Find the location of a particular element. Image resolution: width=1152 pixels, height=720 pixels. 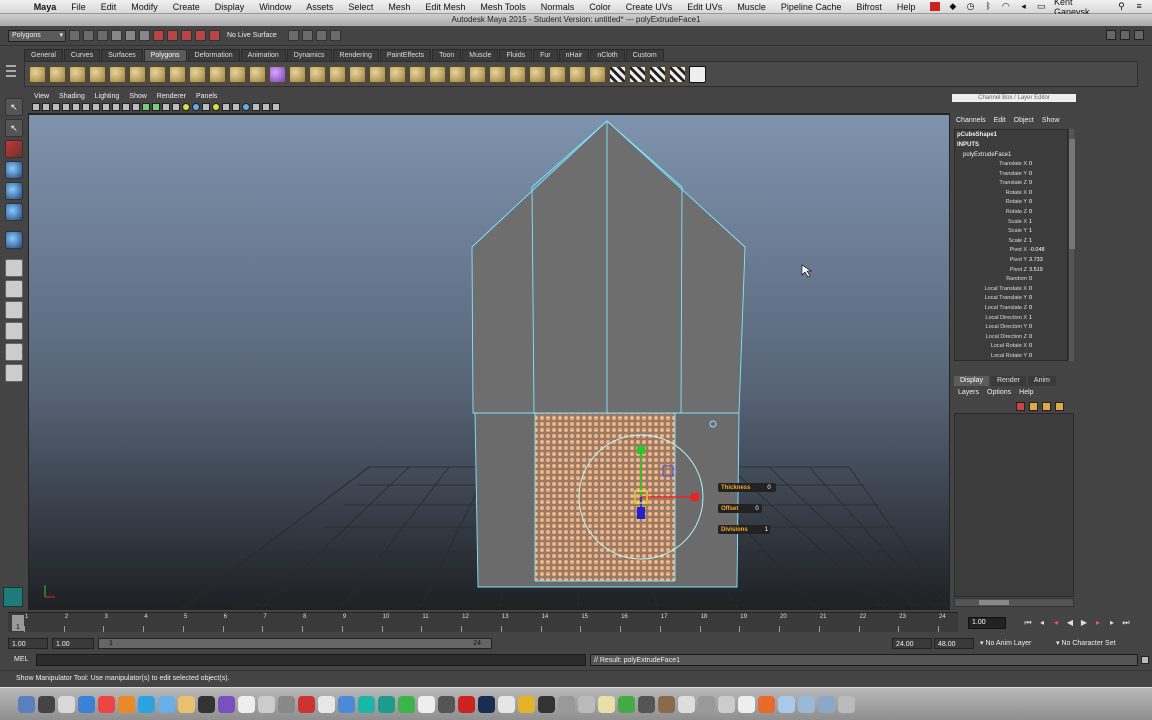

layer-menu-help: Help is located at coordinates (1026, 392).